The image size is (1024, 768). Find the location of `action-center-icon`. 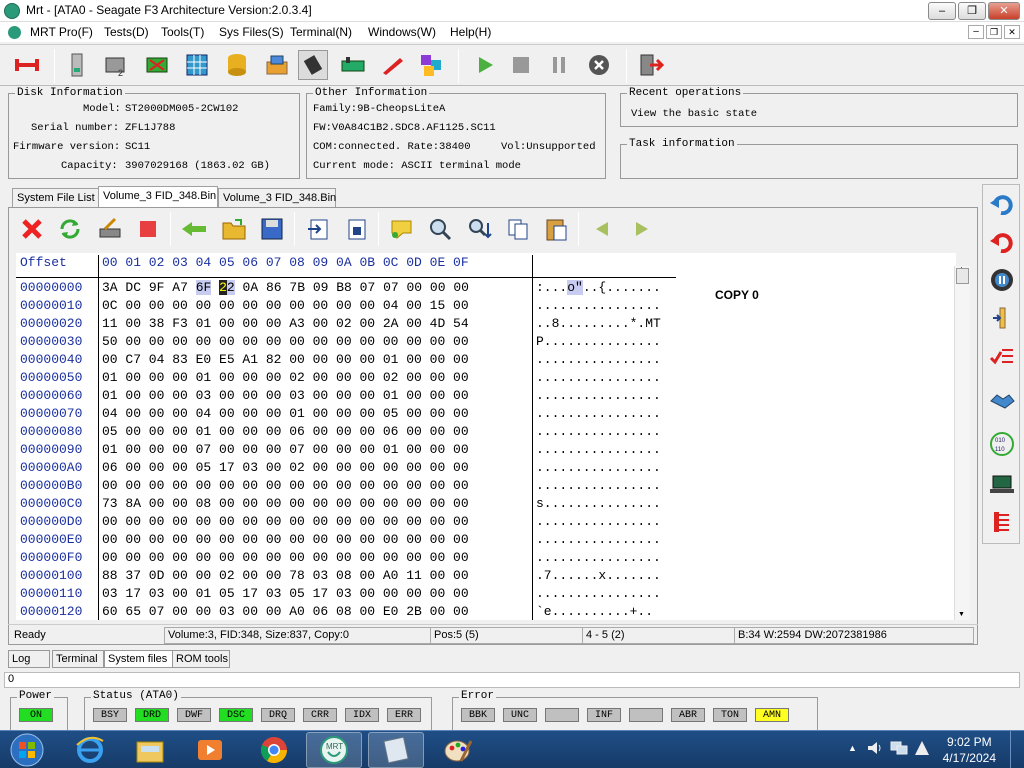

action-center-icon is located at coordinates (922, 749).